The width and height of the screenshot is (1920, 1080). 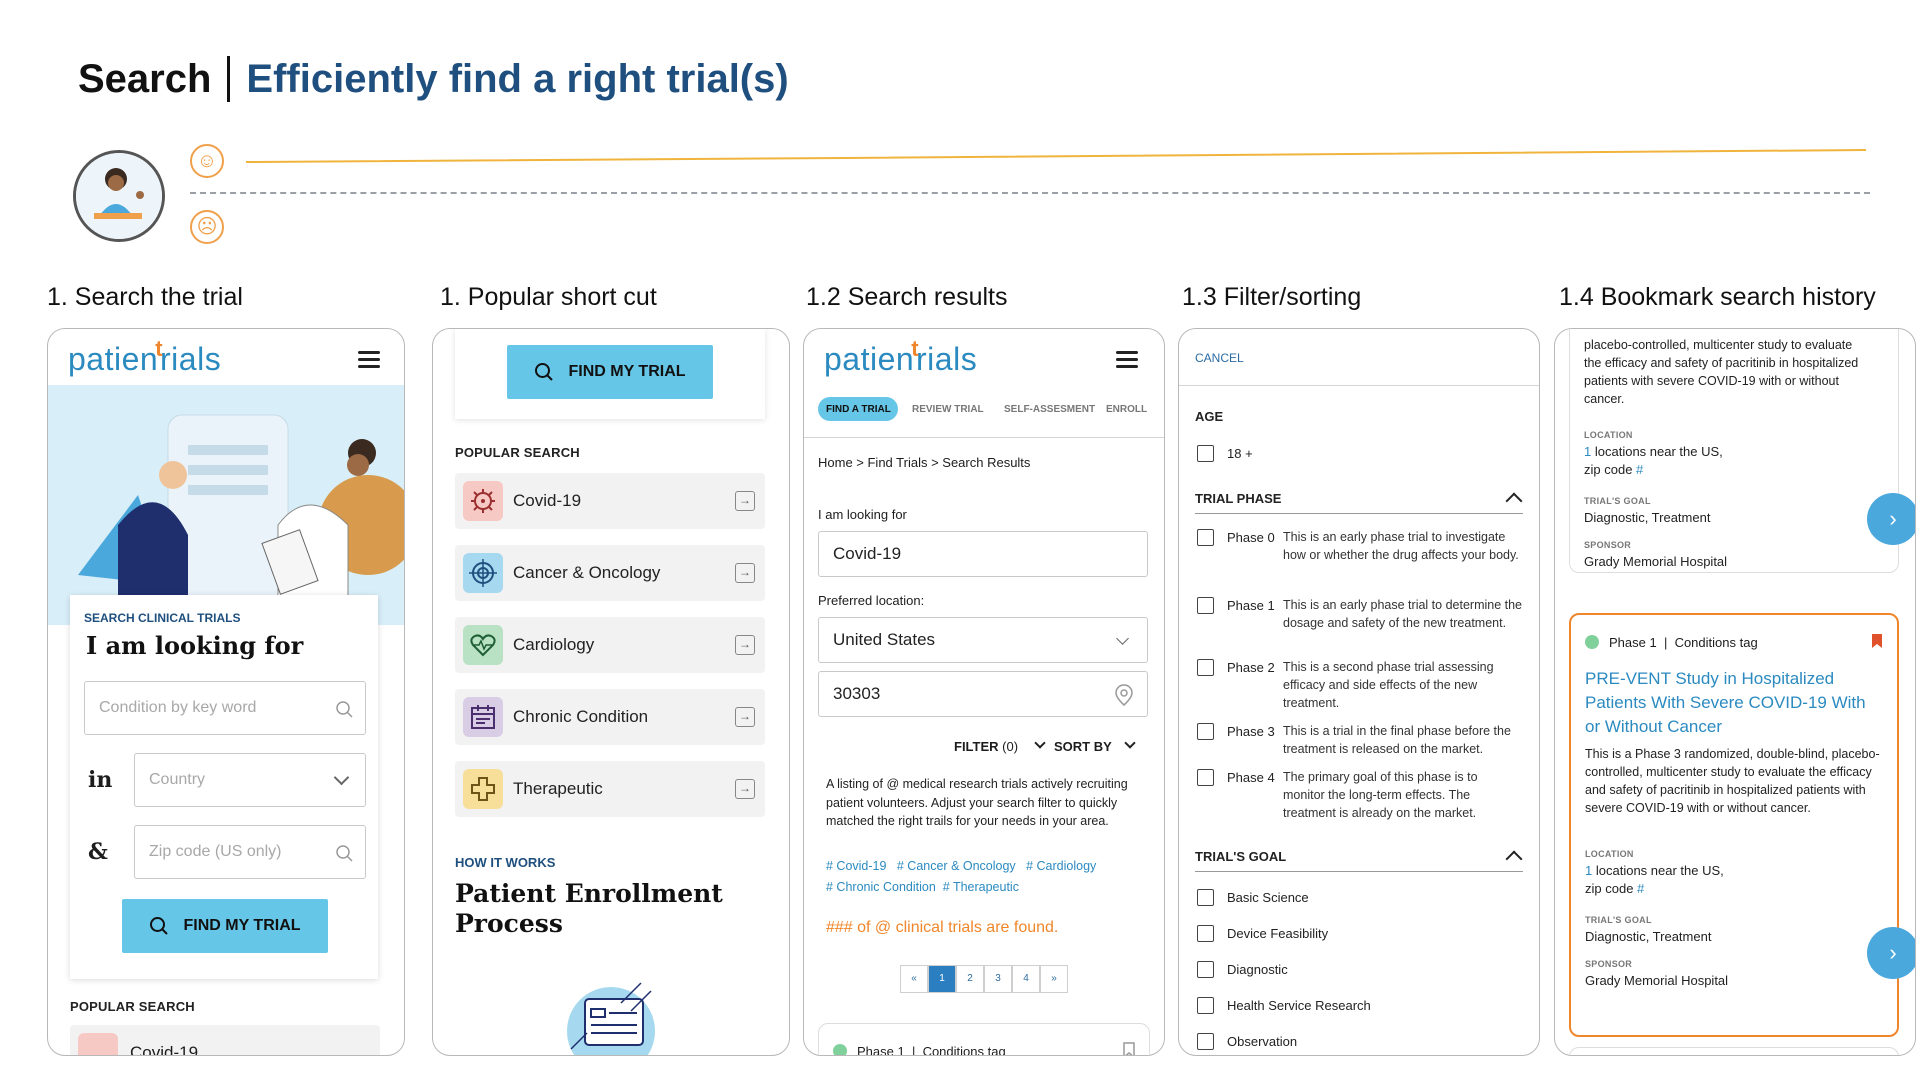 What do you see at coordinates (250, 852) in the screenshot?
I see `zip-input: Zip code (US only)` at bounding box center [250, 852].